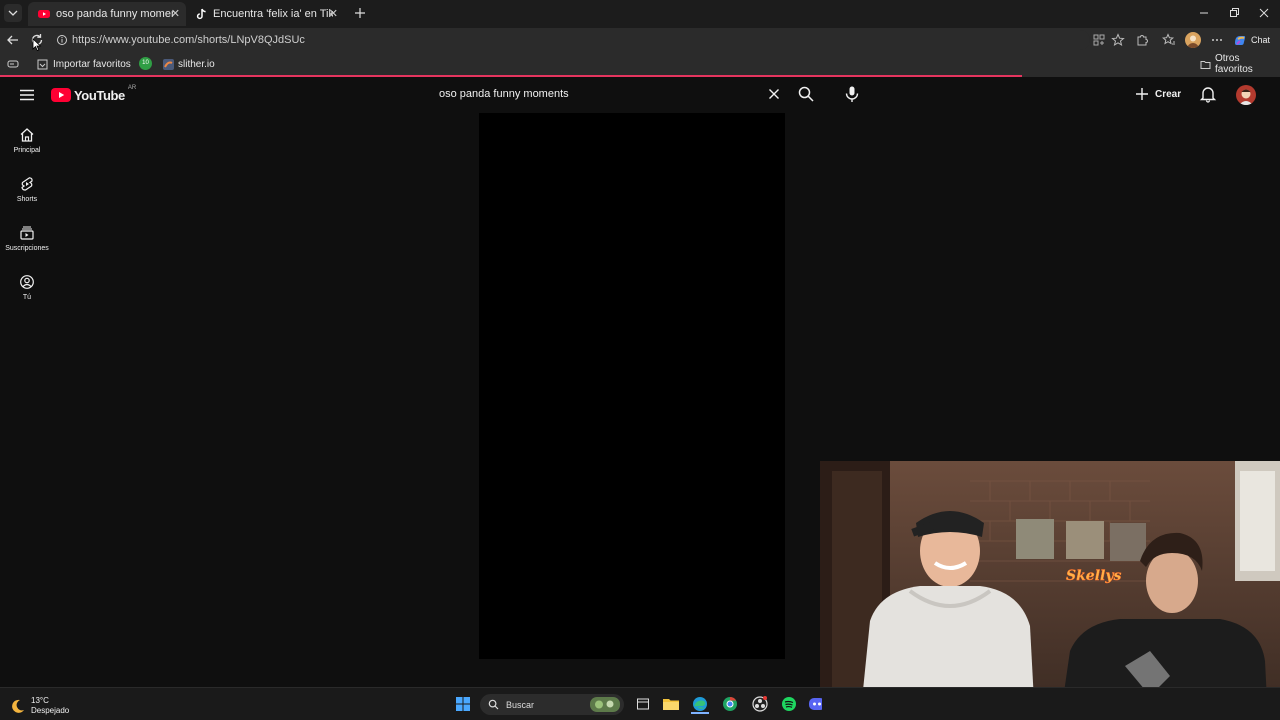  I want to click on favorites-star-list-icon, so click(1168, 39).